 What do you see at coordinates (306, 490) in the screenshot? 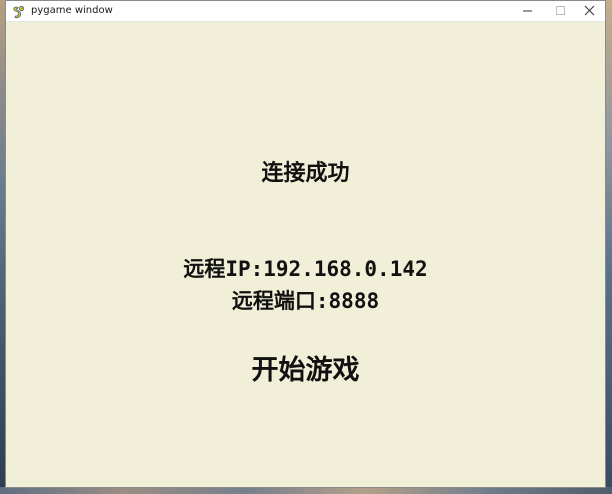
I see `desktop-wallpaper-edge-bottom` at bounding box center [306, 490].